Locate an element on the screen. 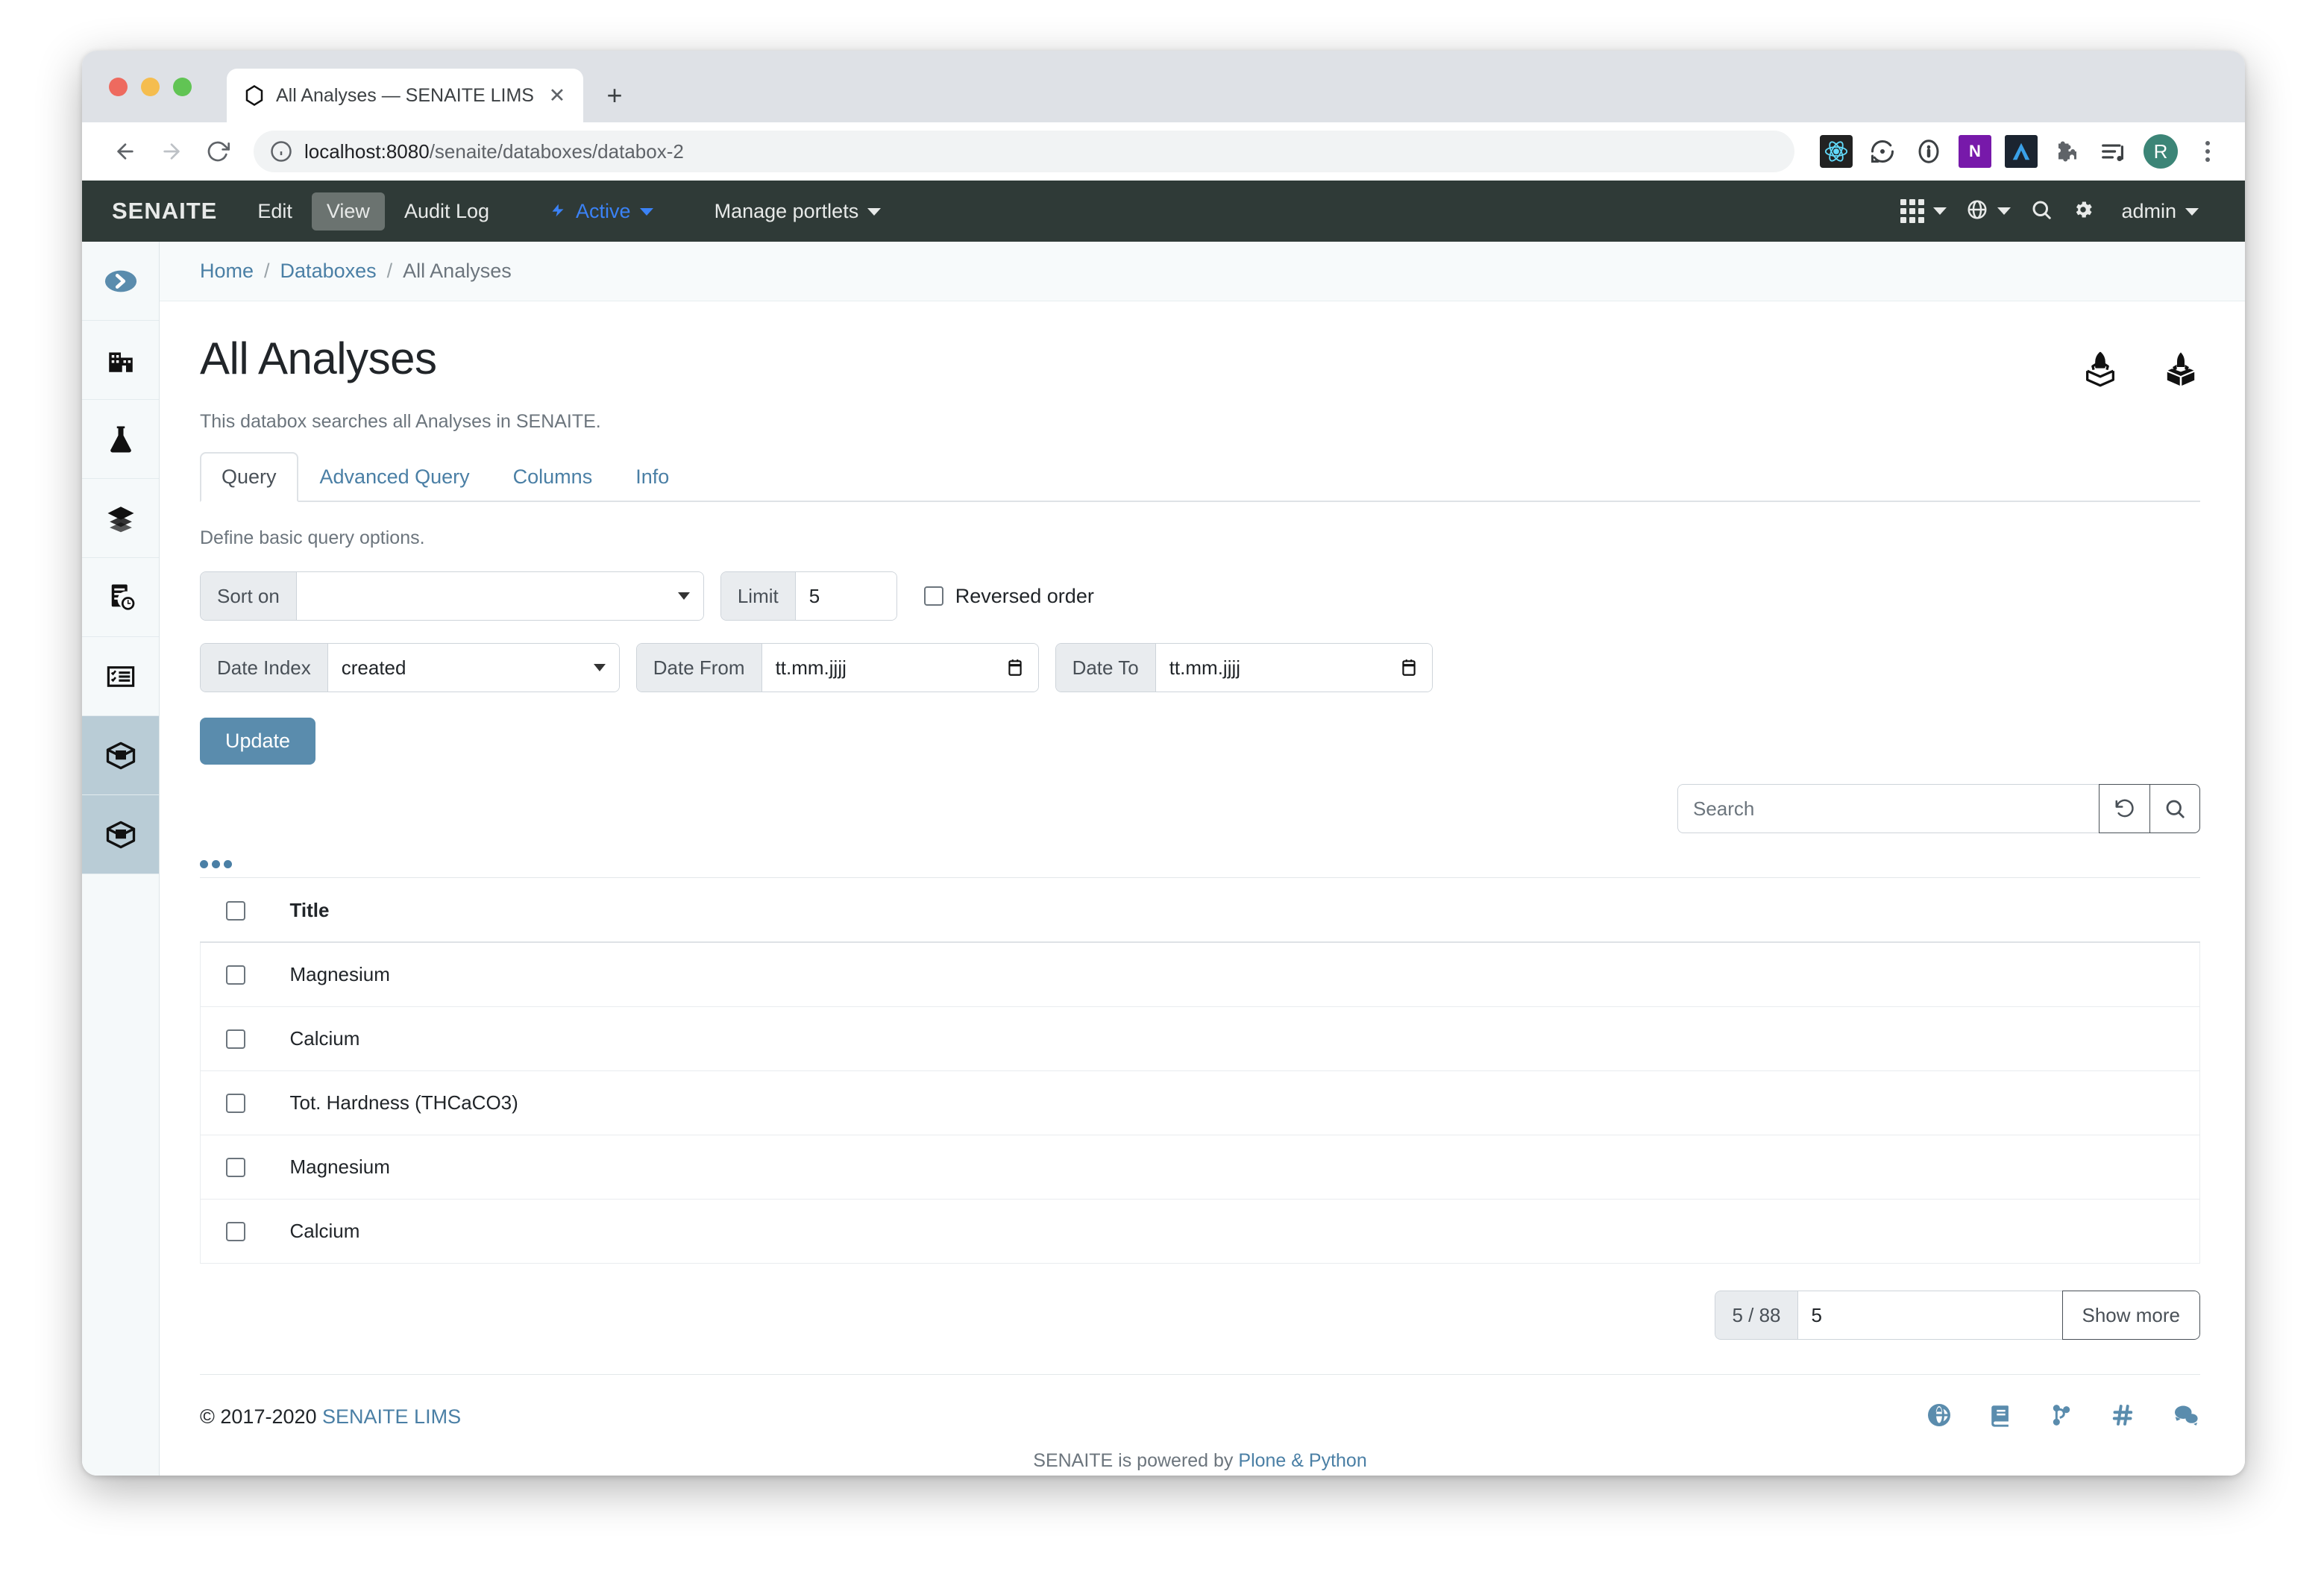 Image resolution: width=2324 pixels, height=1574 pixels. nav-status-active: Active is located at coordinates (602, 211).